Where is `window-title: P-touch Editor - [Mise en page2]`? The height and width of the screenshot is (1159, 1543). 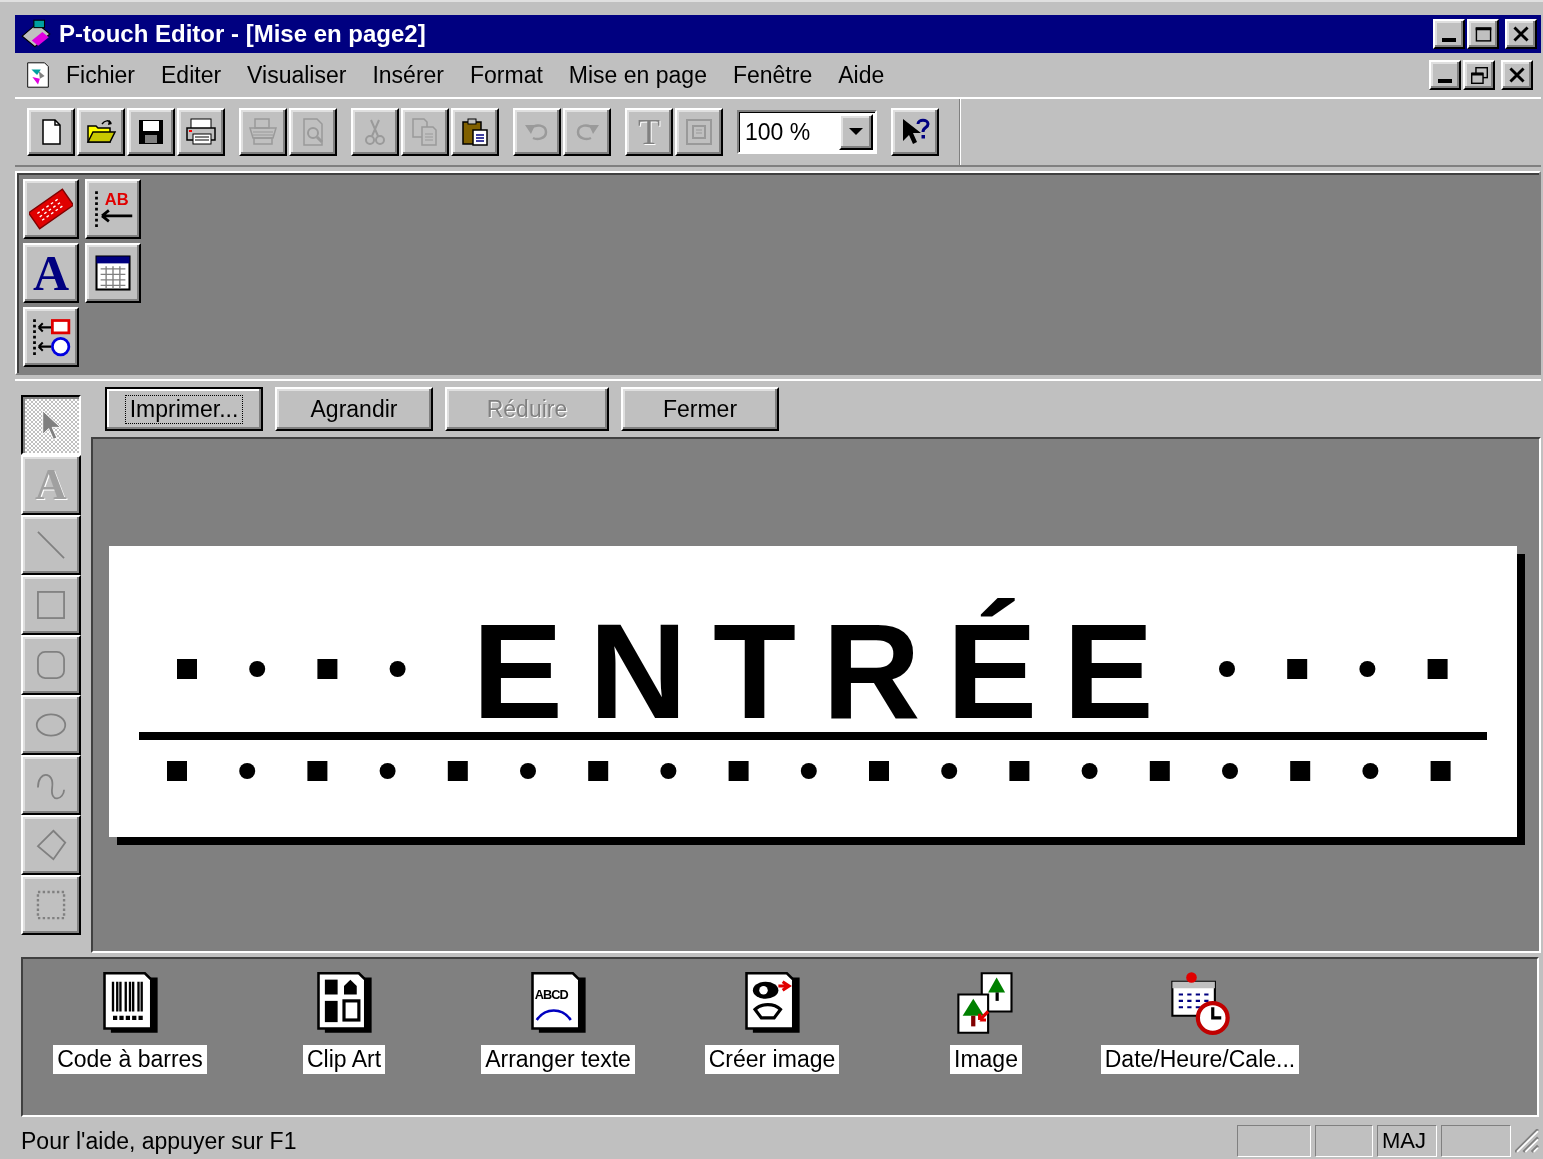
window-title: P-touch Editor - [Mise en page2] is located at coordinates (243, 34).